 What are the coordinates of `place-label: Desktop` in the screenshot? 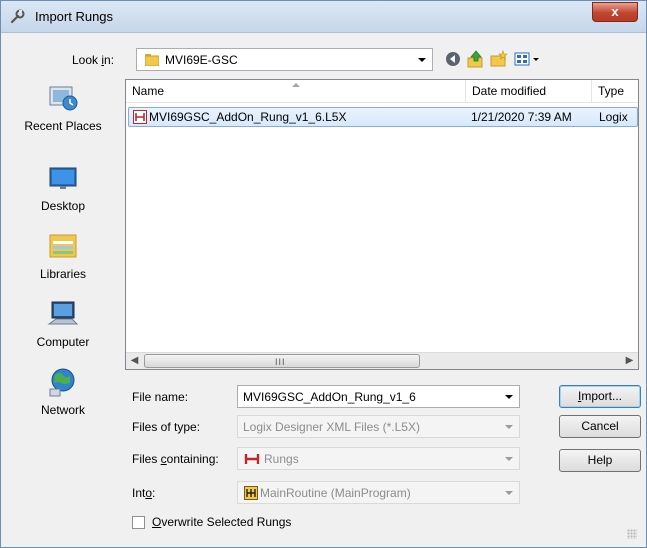 It's located at (63, 206).